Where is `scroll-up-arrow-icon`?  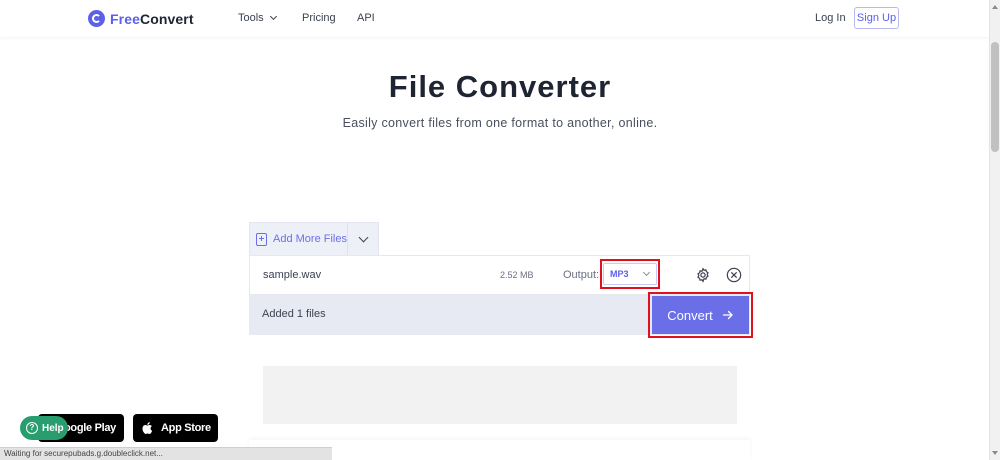 scroll-up-arrow-icon is located at coordinates (995, 7).